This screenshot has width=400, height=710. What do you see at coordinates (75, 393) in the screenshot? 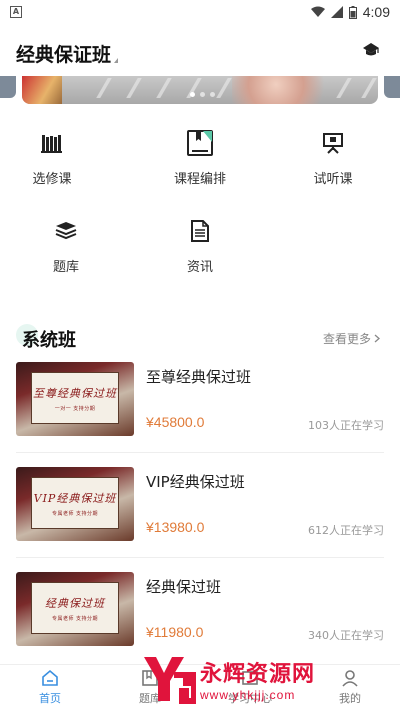
I see `thumbnail-title: 至尊经典保过班` at bounding box center [75, 393].